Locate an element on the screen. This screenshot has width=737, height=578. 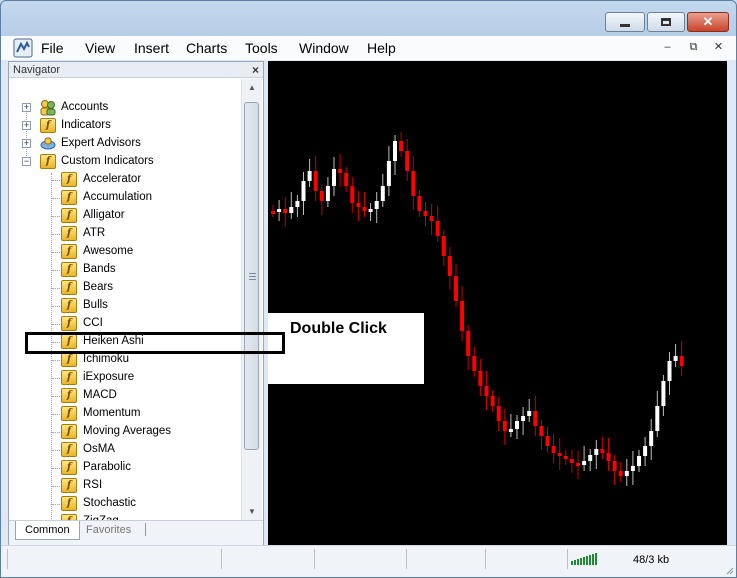
tree-item-accelerator: f Accelerator is located at coordinates (125, 180).